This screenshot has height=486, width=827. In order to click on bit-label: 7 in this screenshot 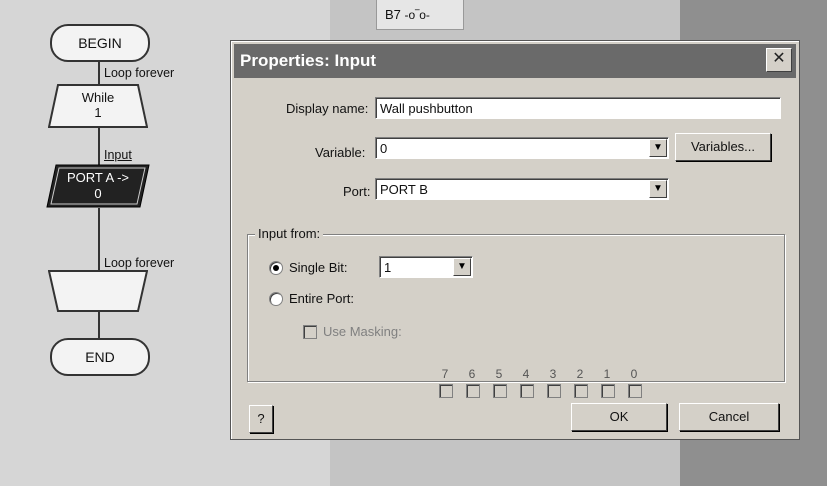, I will do `click(445, 374)`.